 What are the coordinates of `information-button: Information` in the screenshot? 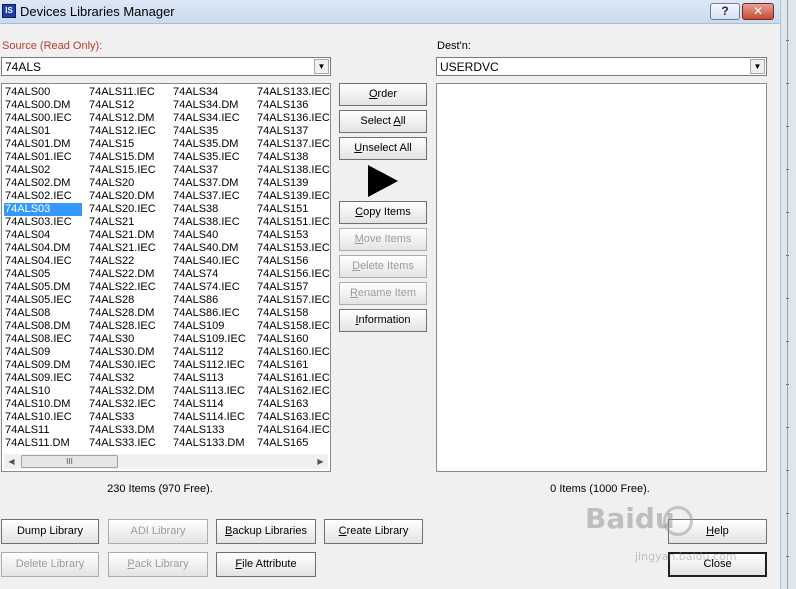 It's located at (383, 320).